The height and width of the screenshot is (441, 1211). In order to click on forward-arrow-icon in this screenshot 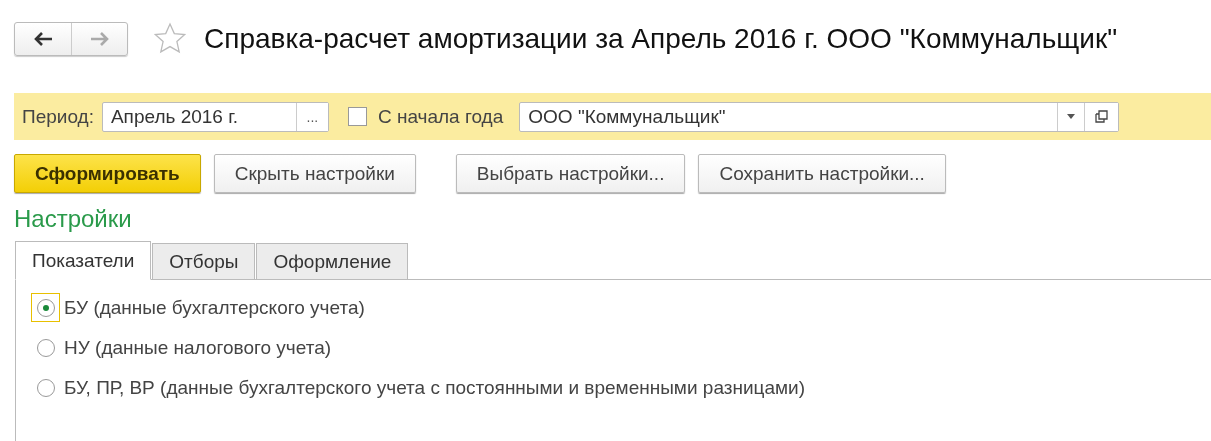, I will do `click(99, 39)`.